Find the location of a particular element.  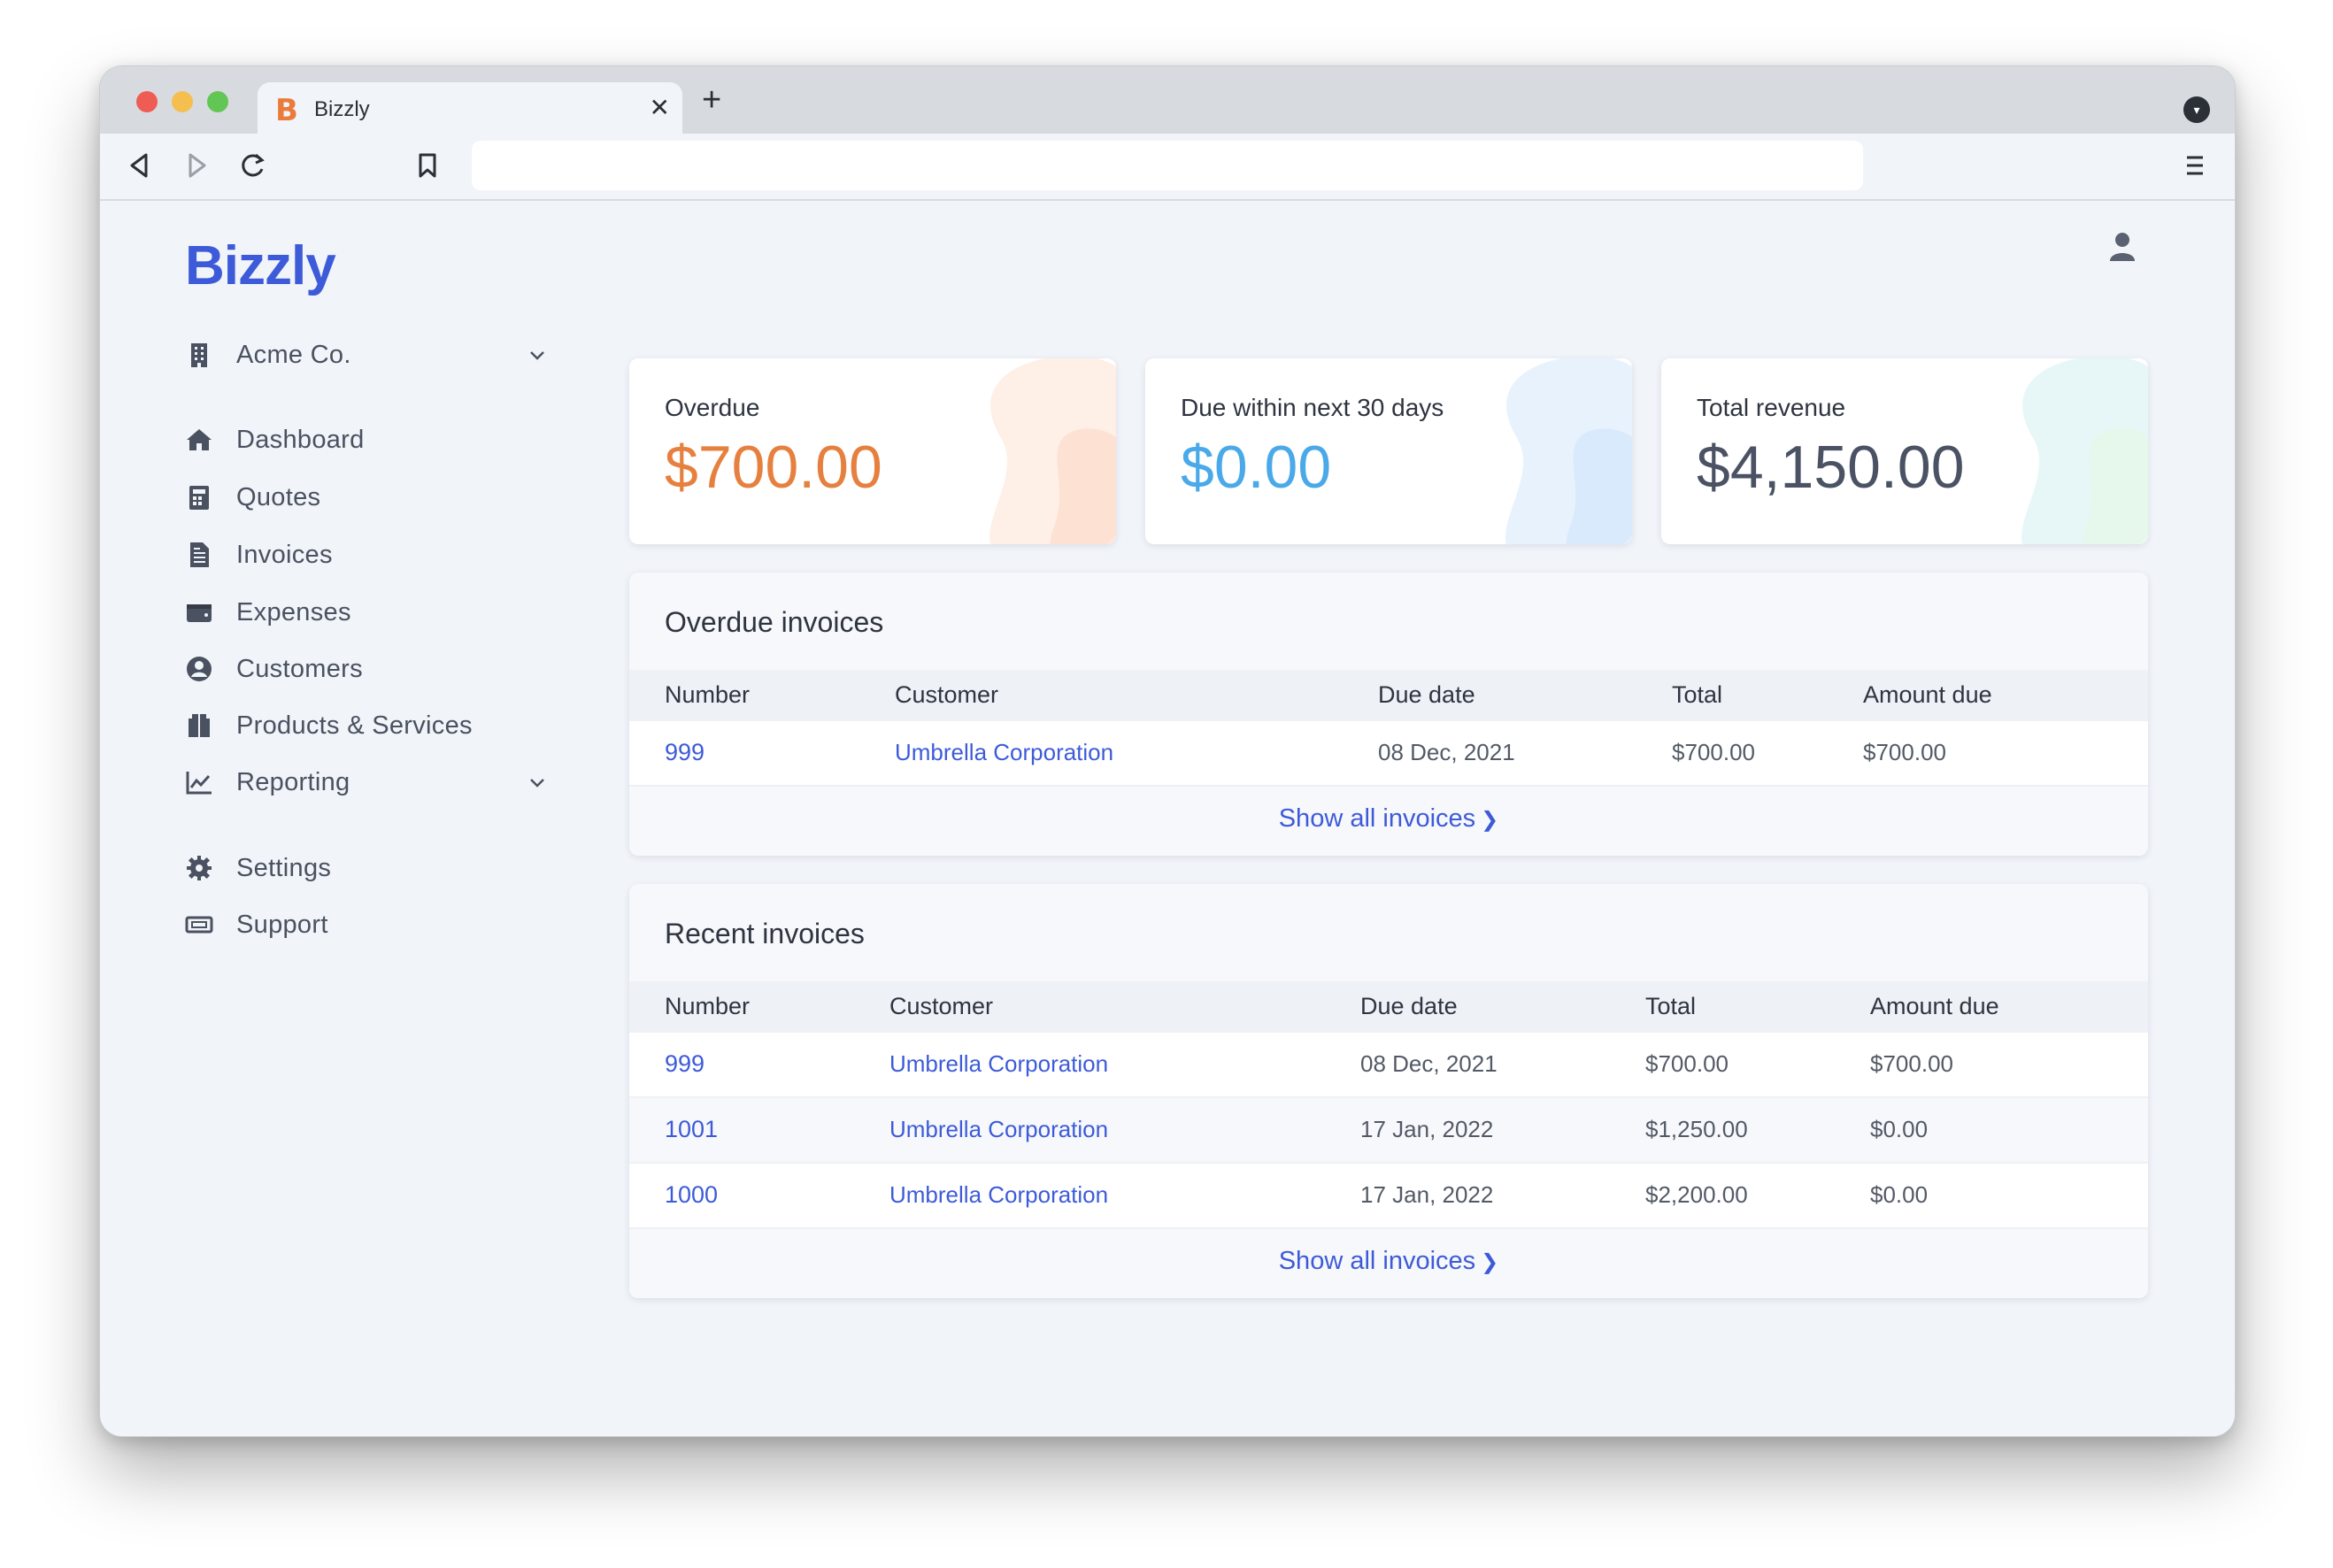

browser-tab: B Bizzly ✕ is located at coordinates (470, 108).